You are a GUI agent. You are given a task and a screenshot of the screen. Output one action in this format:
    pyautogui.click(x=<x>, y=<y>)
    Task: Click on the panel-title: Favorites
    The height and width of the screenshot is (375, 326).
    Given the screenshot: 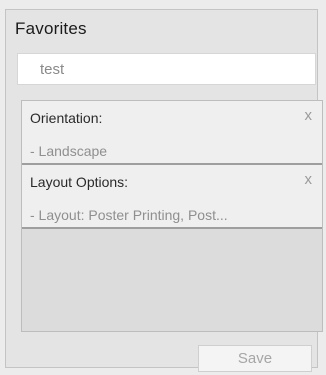 What is the action you would take?
    pyautogui.click(x=51, y=28)
    